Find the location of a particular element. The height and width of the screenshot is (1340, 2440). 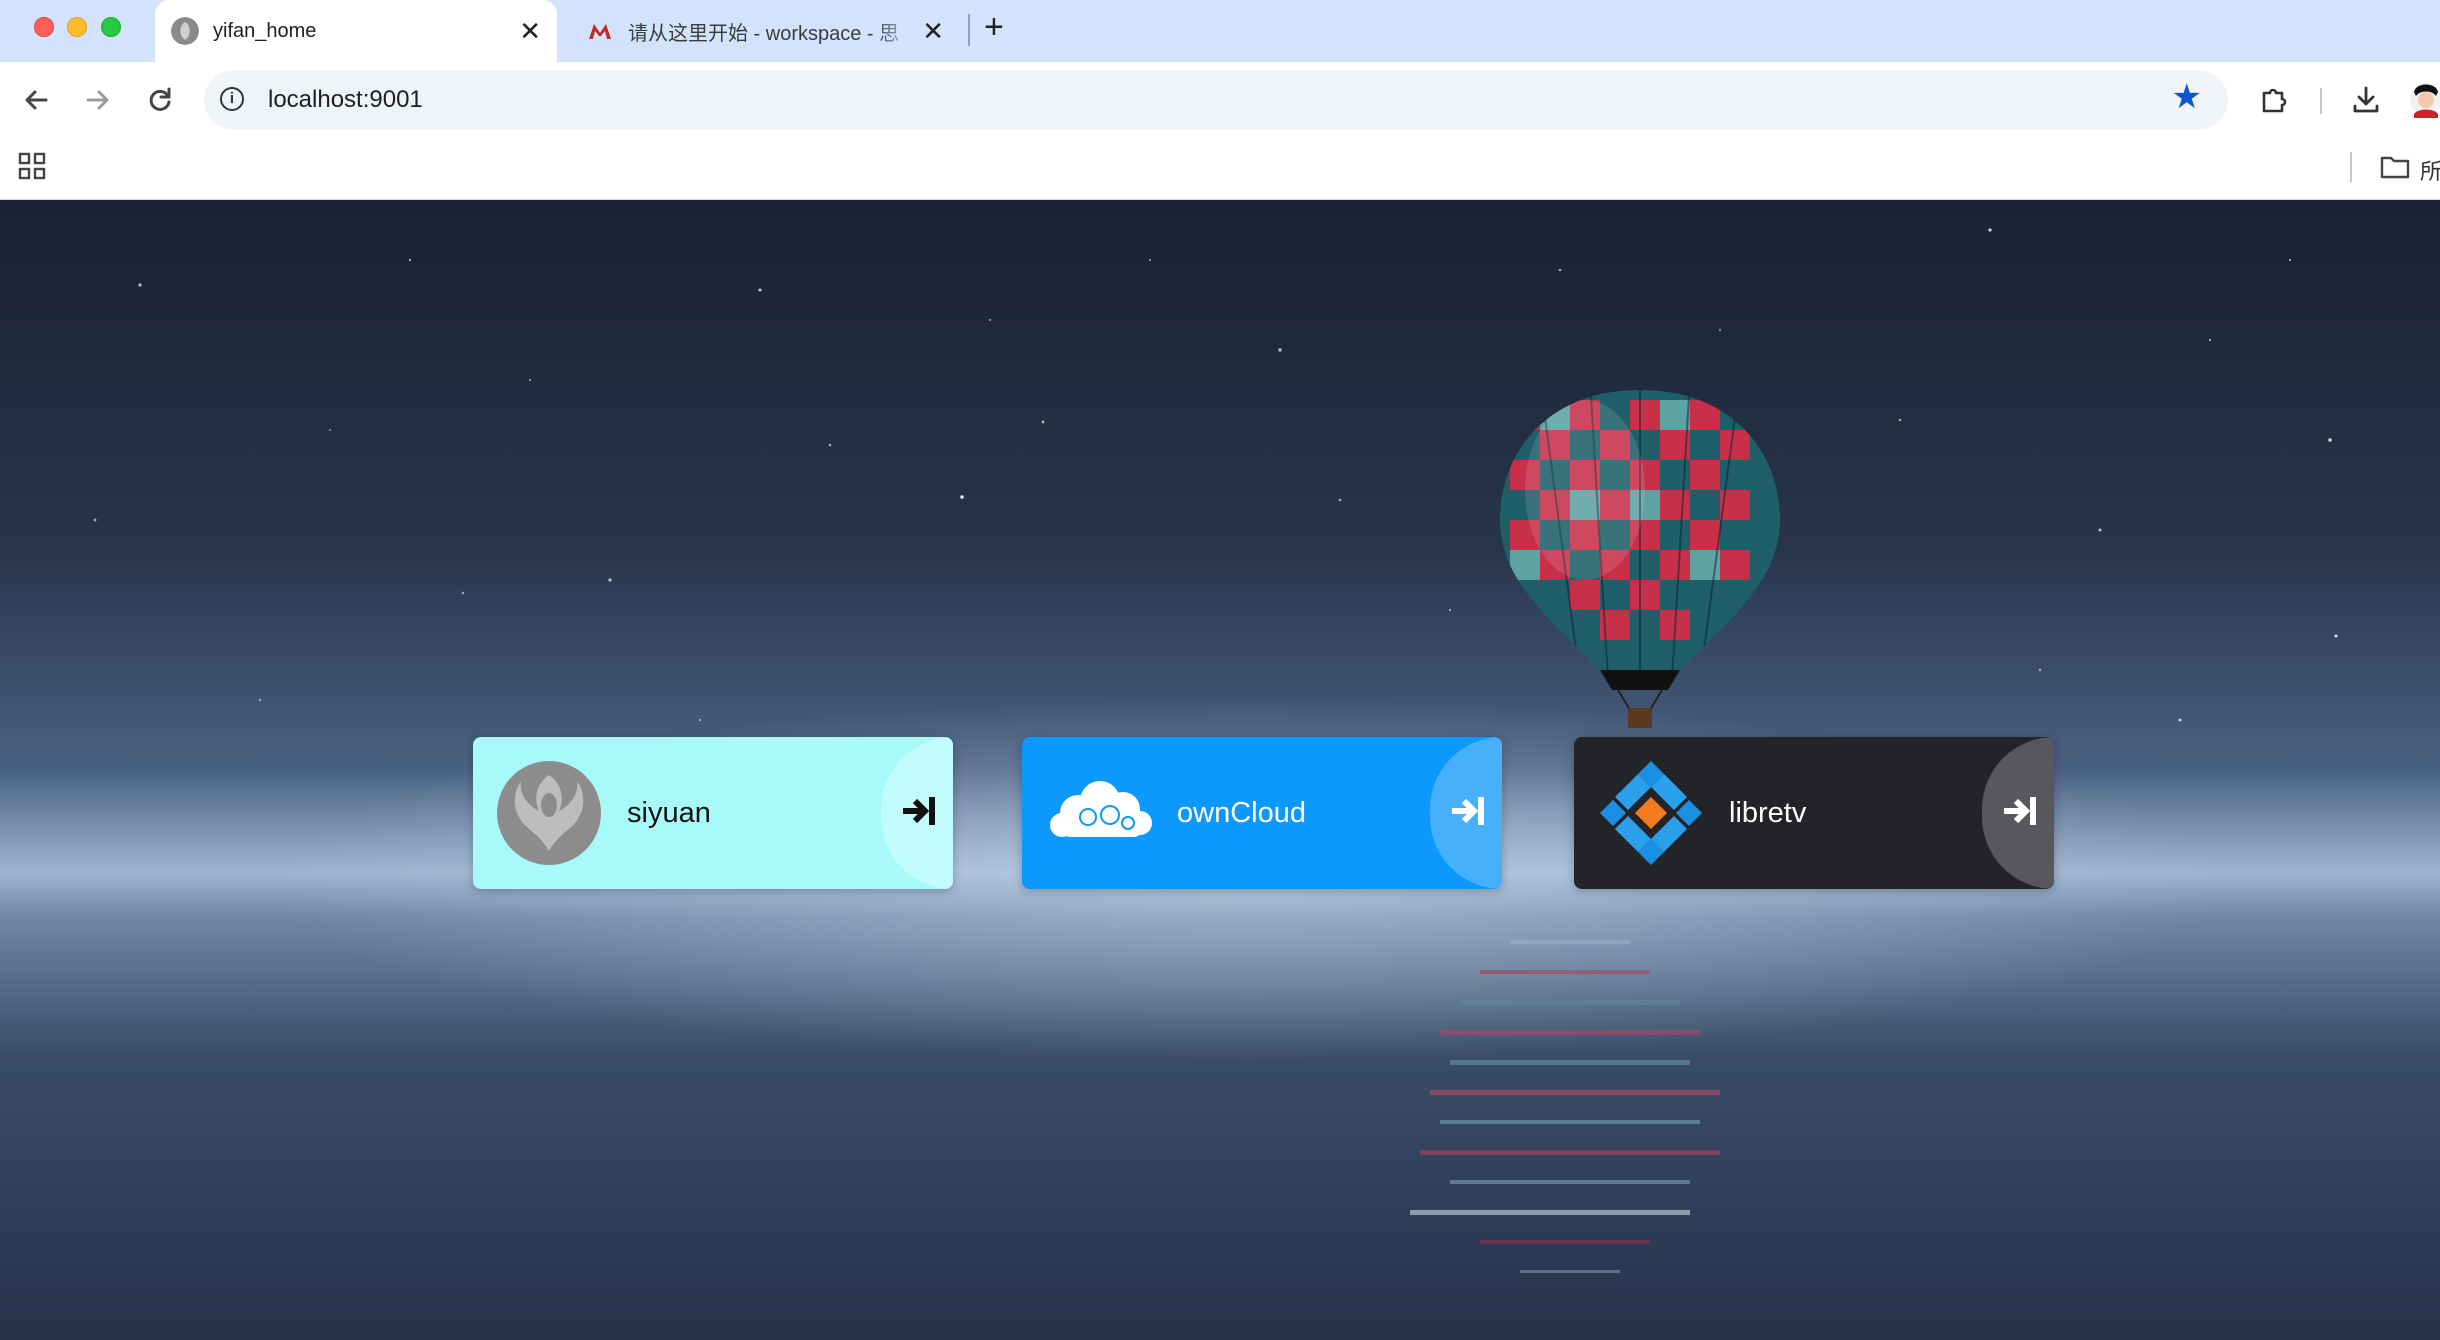

extensions-icon is located at coordinates (2274, 100).